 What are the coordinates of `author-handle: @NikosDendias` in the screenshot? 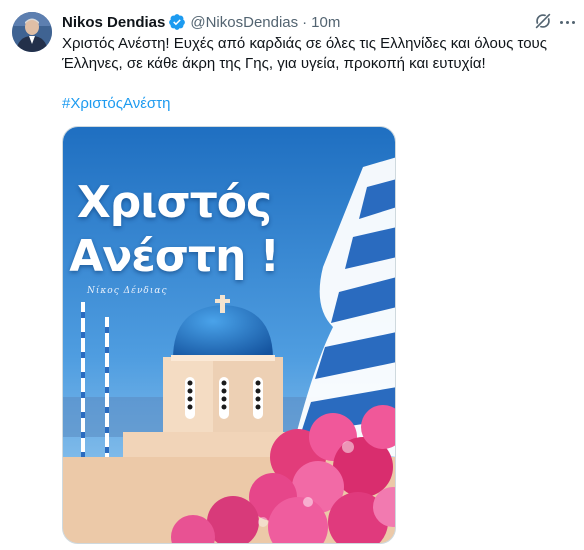 It's located at (244, 22).